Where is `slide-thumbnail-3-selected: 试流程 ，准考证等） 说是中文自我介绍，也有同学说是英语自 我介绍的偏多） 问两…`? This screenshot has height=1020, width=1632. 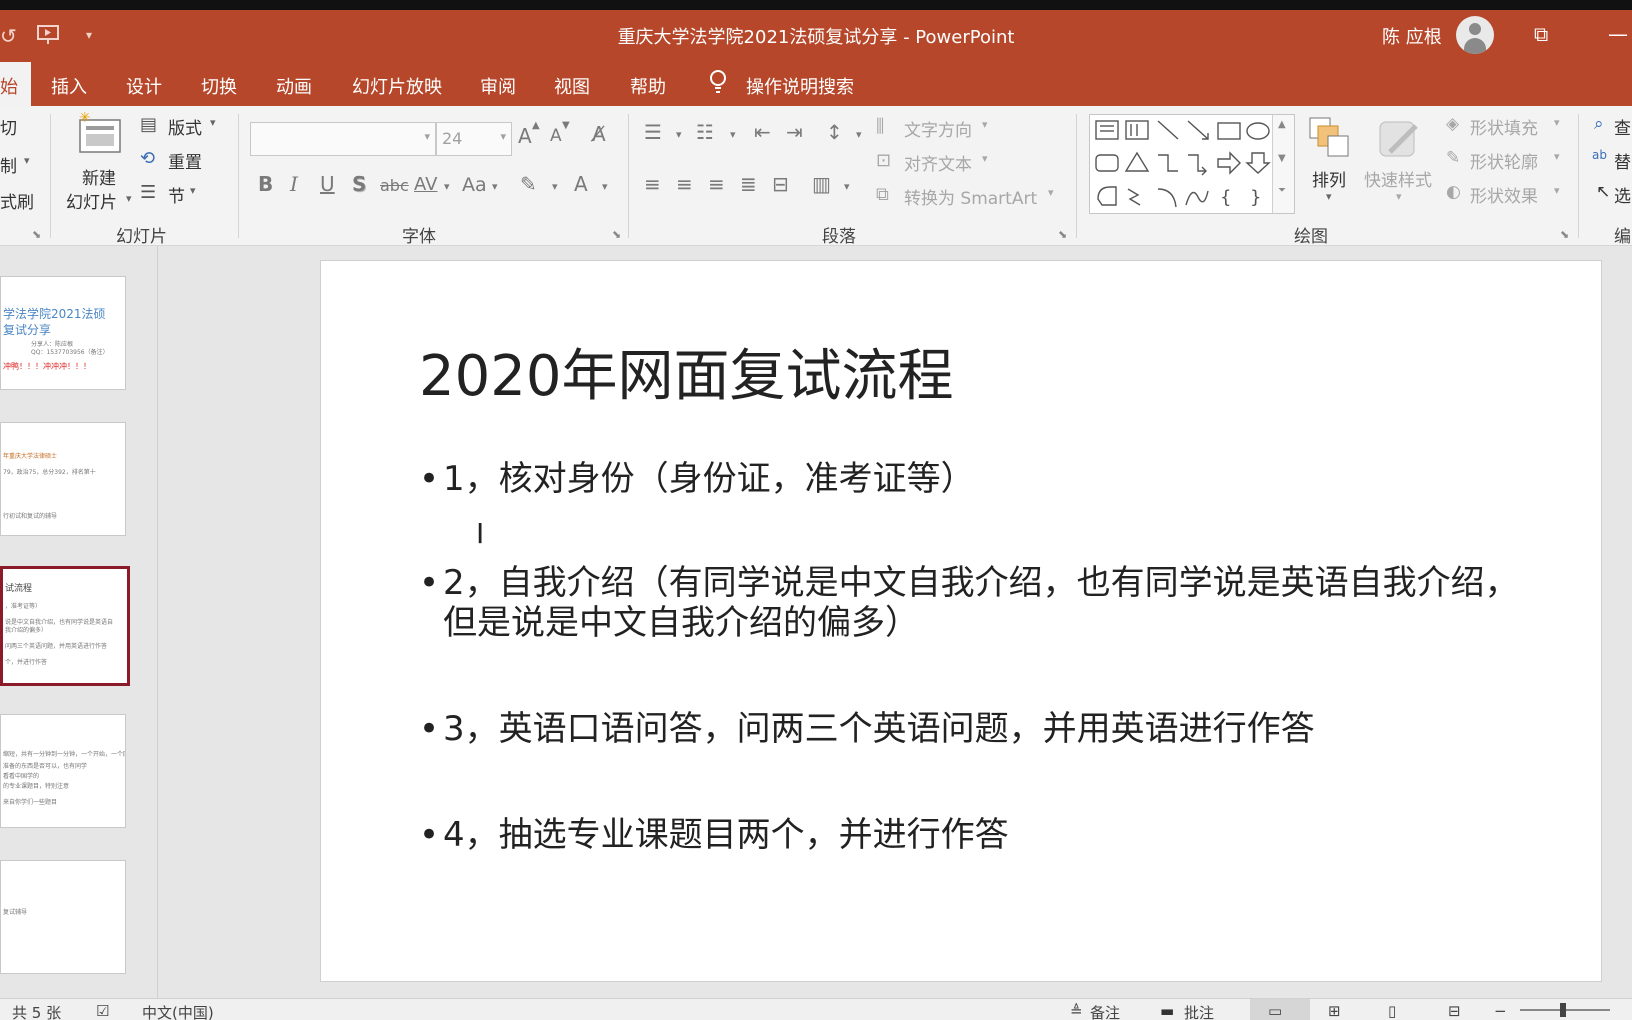 slide-thumbnail-3-selected: 试流程 ，准考证等） 说是中文自我介绍，也有同学说是英语自 我介绍的偏多） 问两… is located at coordinates (65, 626).